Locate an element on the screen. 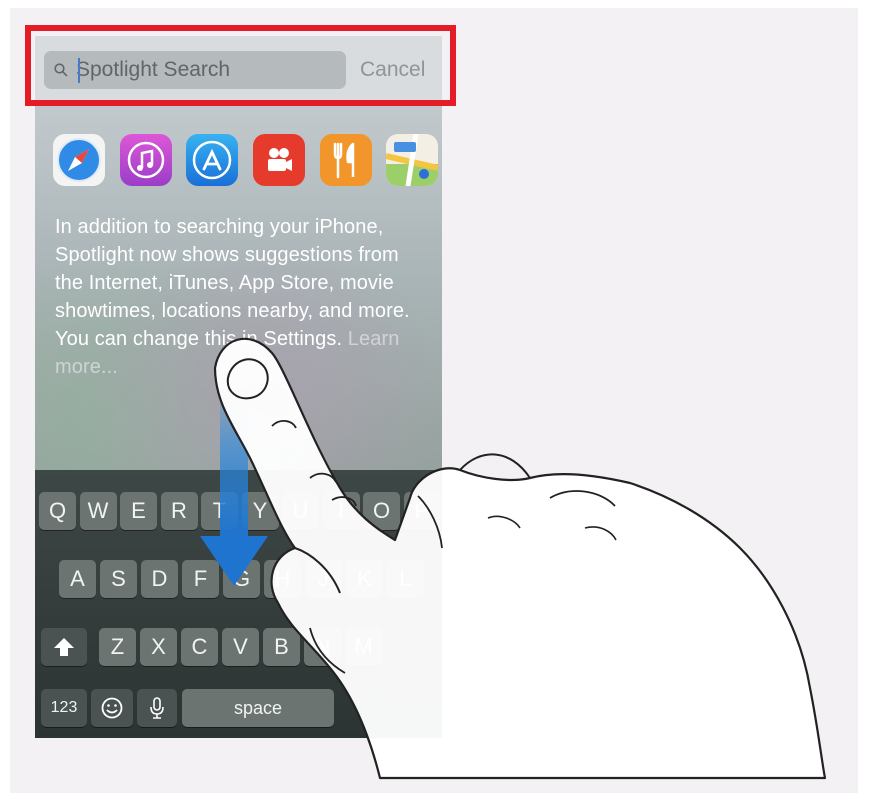  key-n: N is located at coordinates (322, 647).